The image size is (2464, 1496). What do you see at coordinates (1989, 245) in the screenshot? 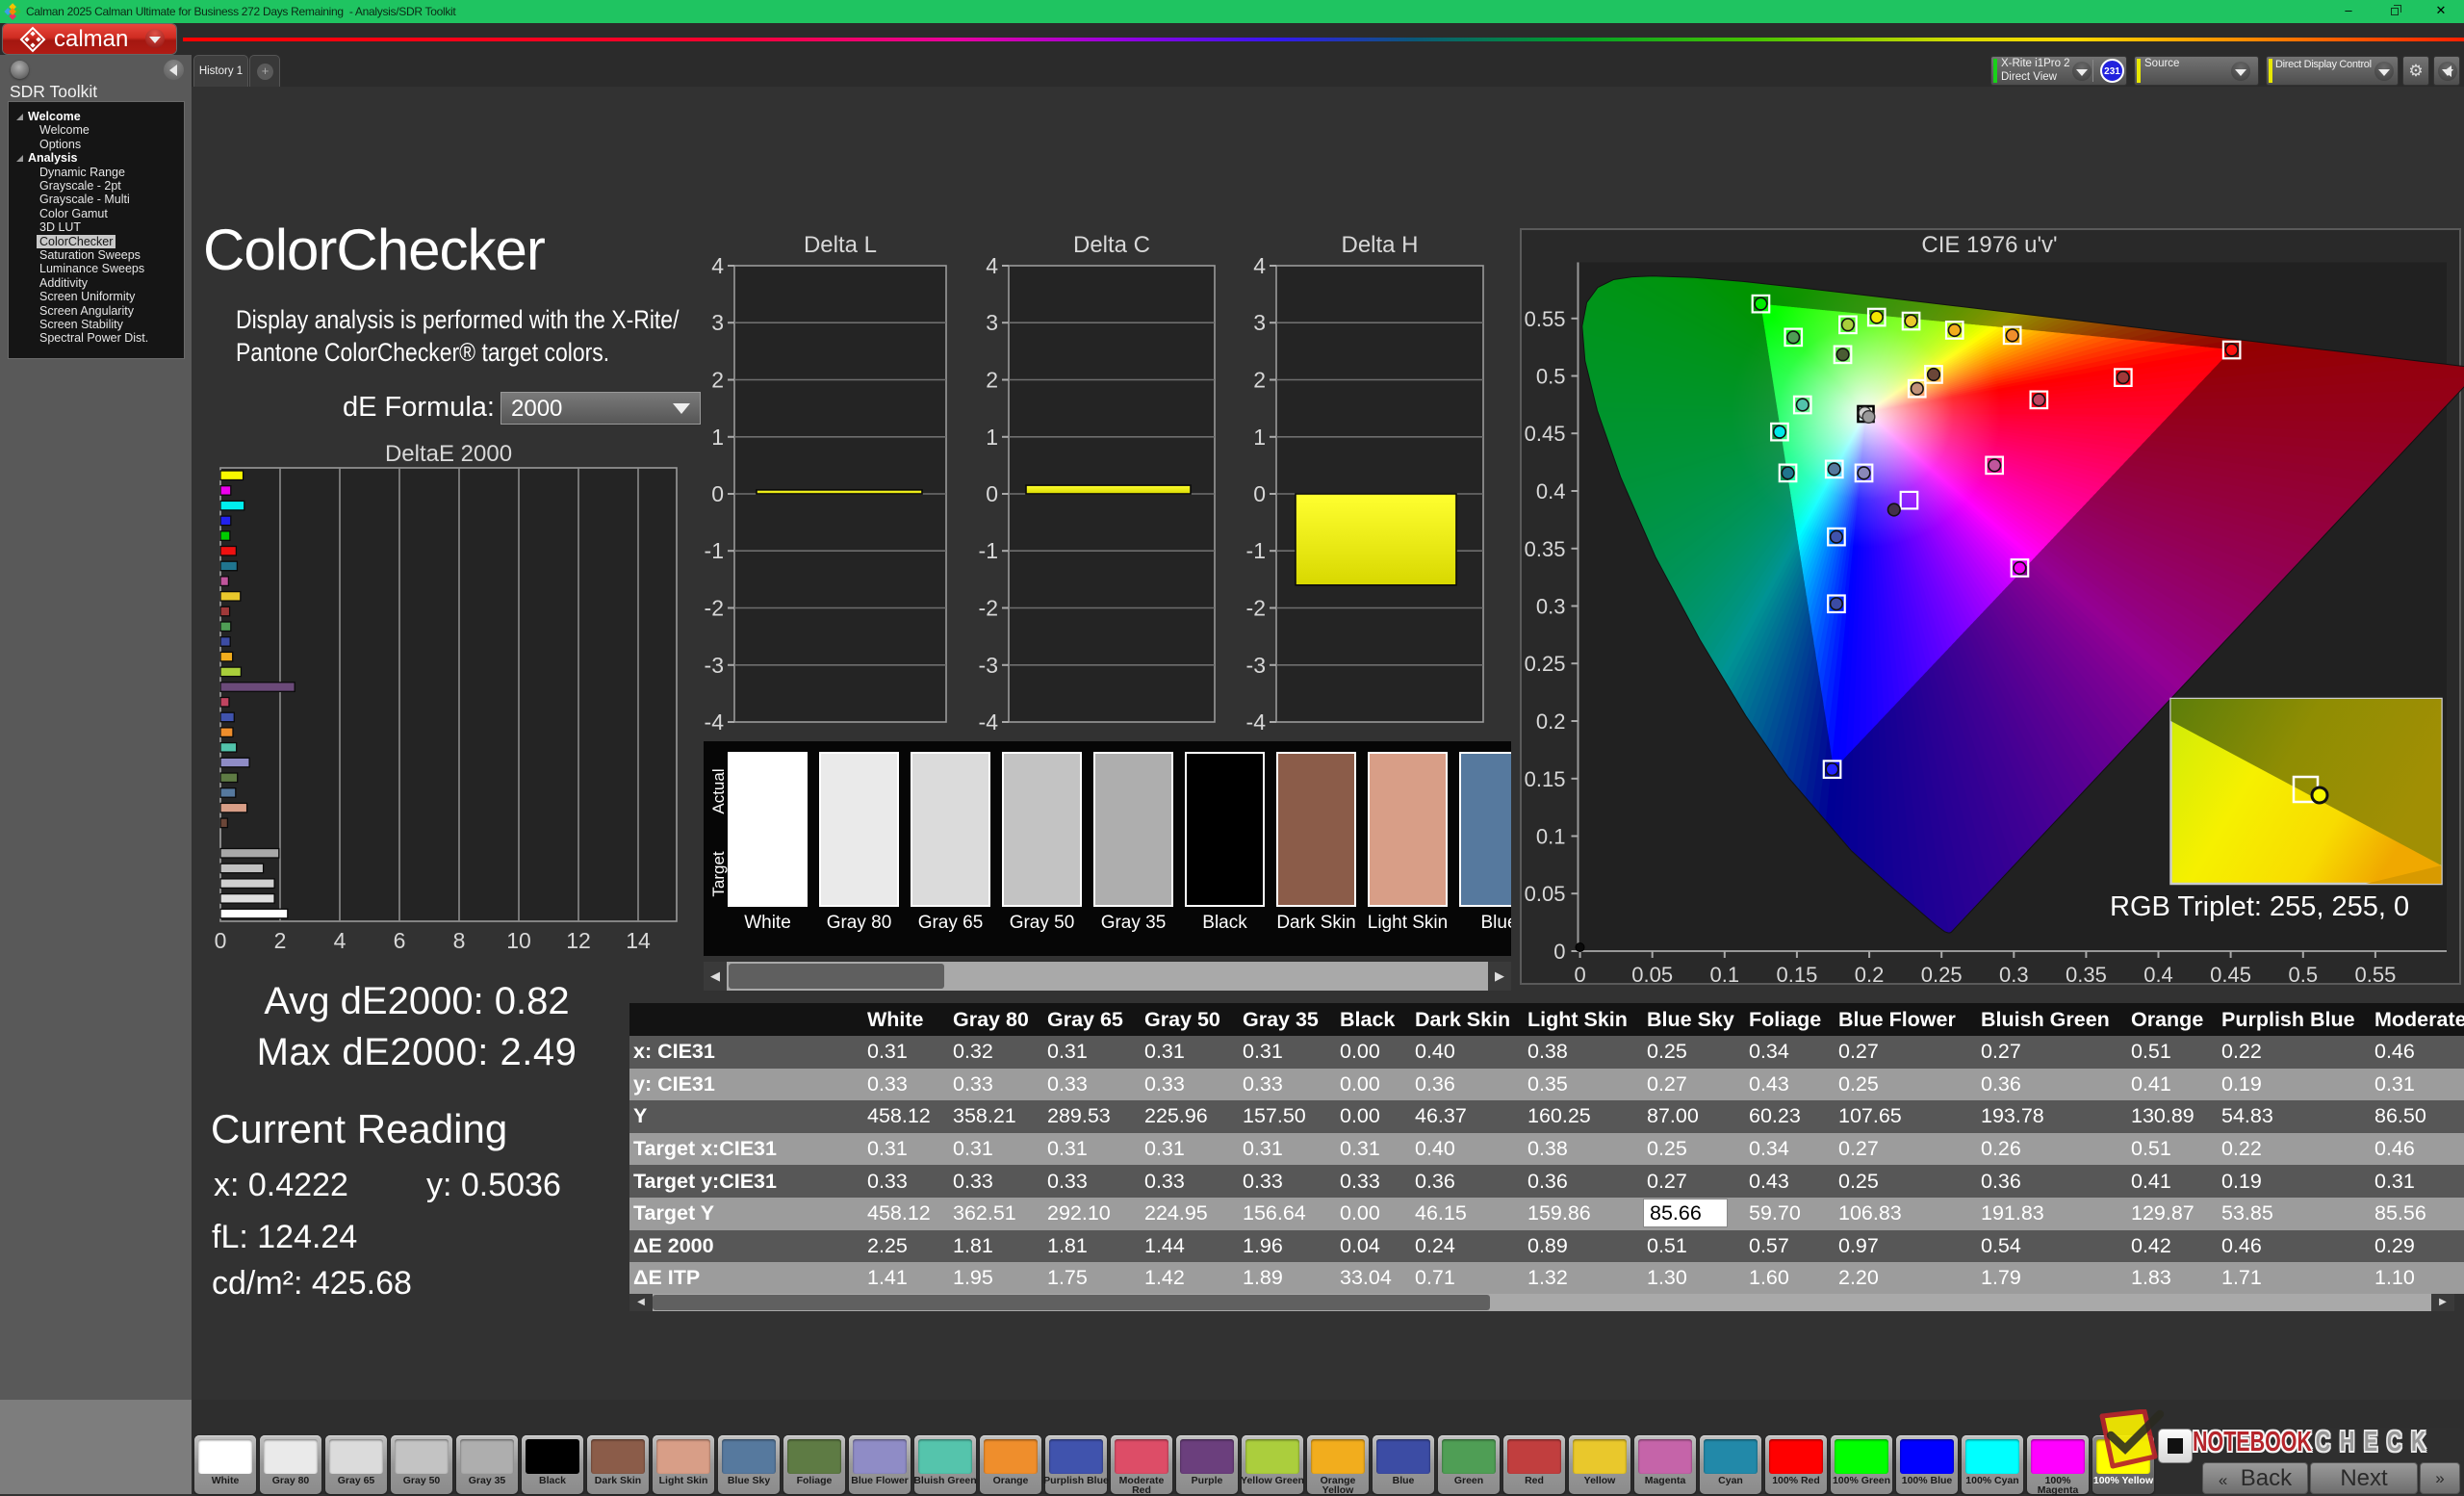
I see `svg-text: CIE 1976 u'v'` at bounding box center [1989, 245].